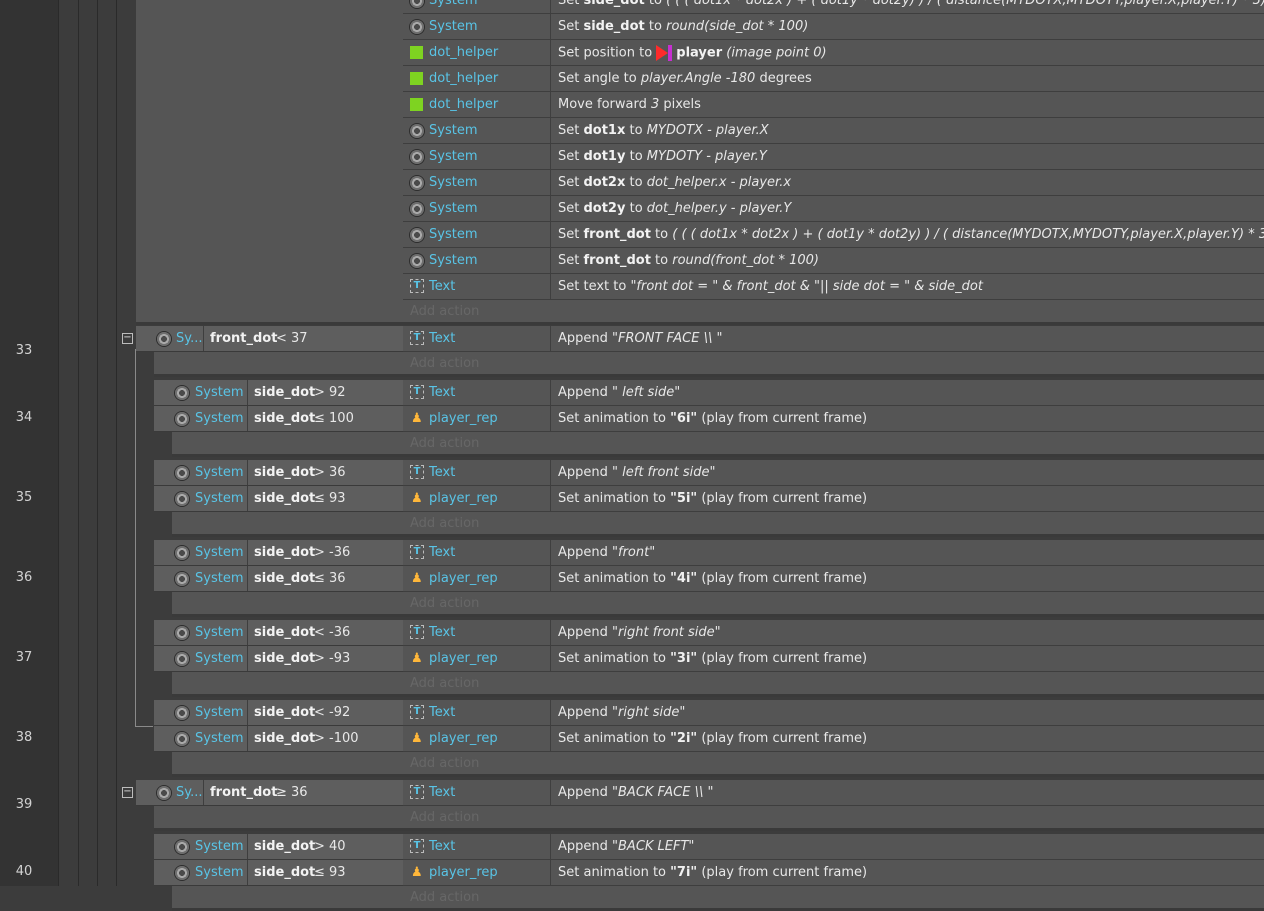 This screenshot has width=1264, height=911. What do you see at coordinates (637, 472) in the screenshot?
I see `action-text: Append " left front side"` at bounding box center [637, 472].